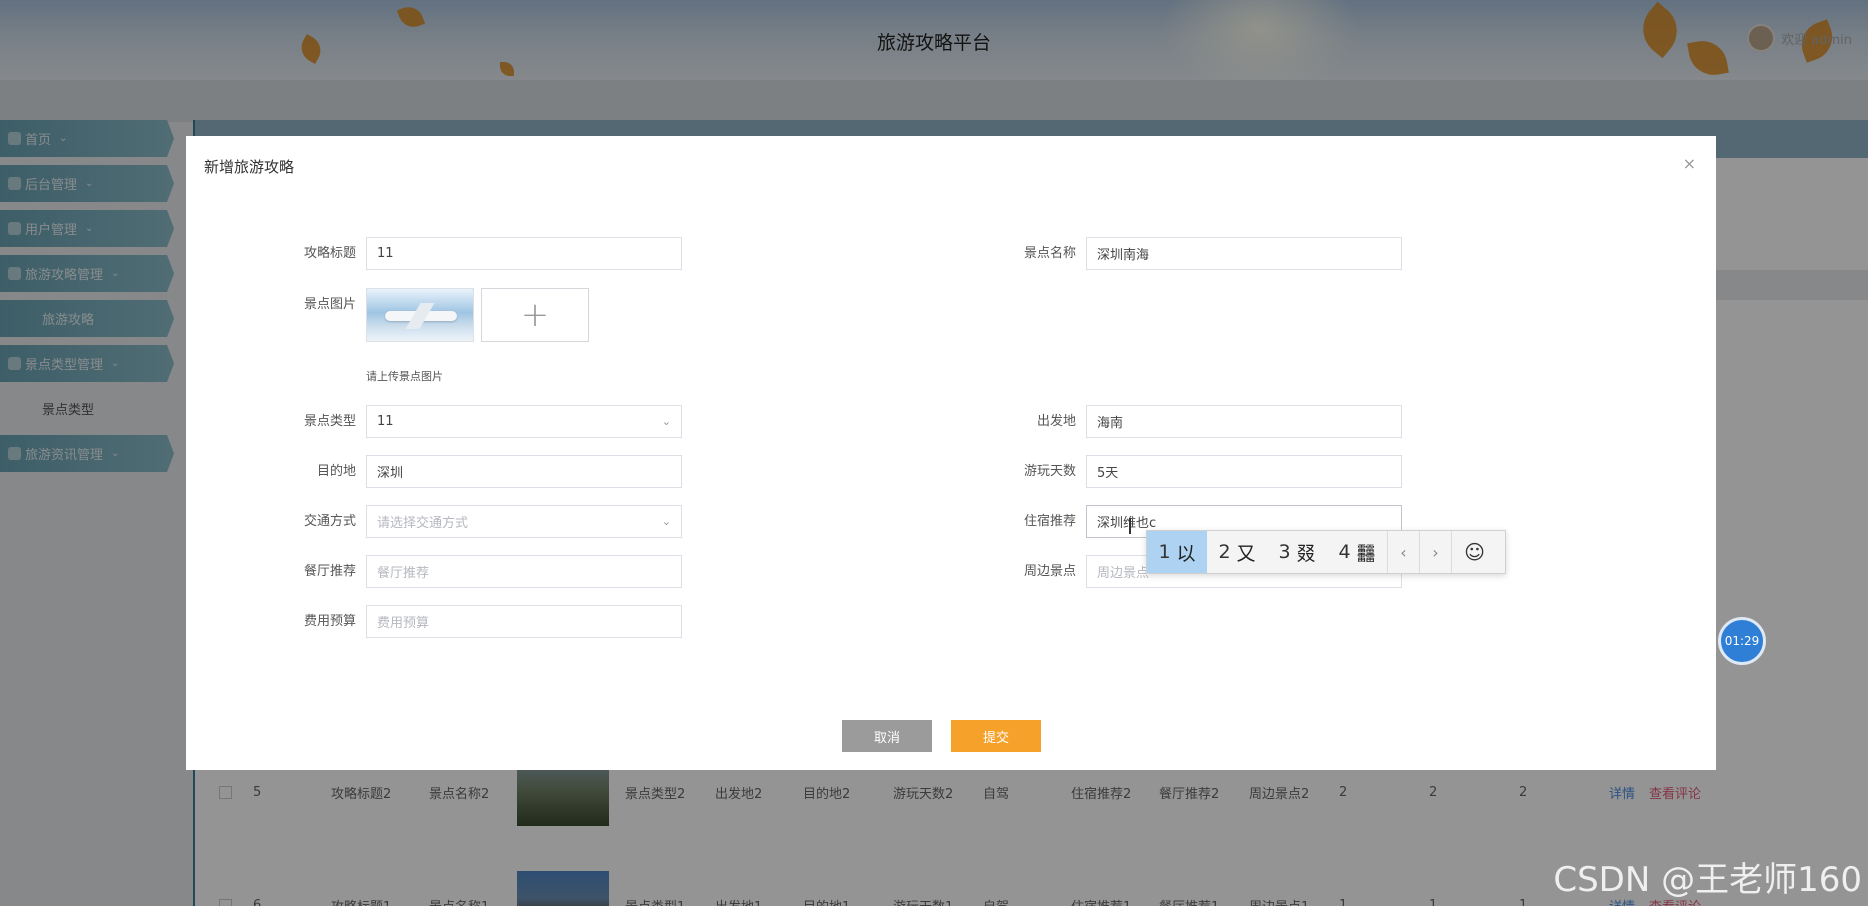 The width and height of the screenshot is (1868, 906). I want to click on spot-type-select: 11 ⌄, so click(524, 421).